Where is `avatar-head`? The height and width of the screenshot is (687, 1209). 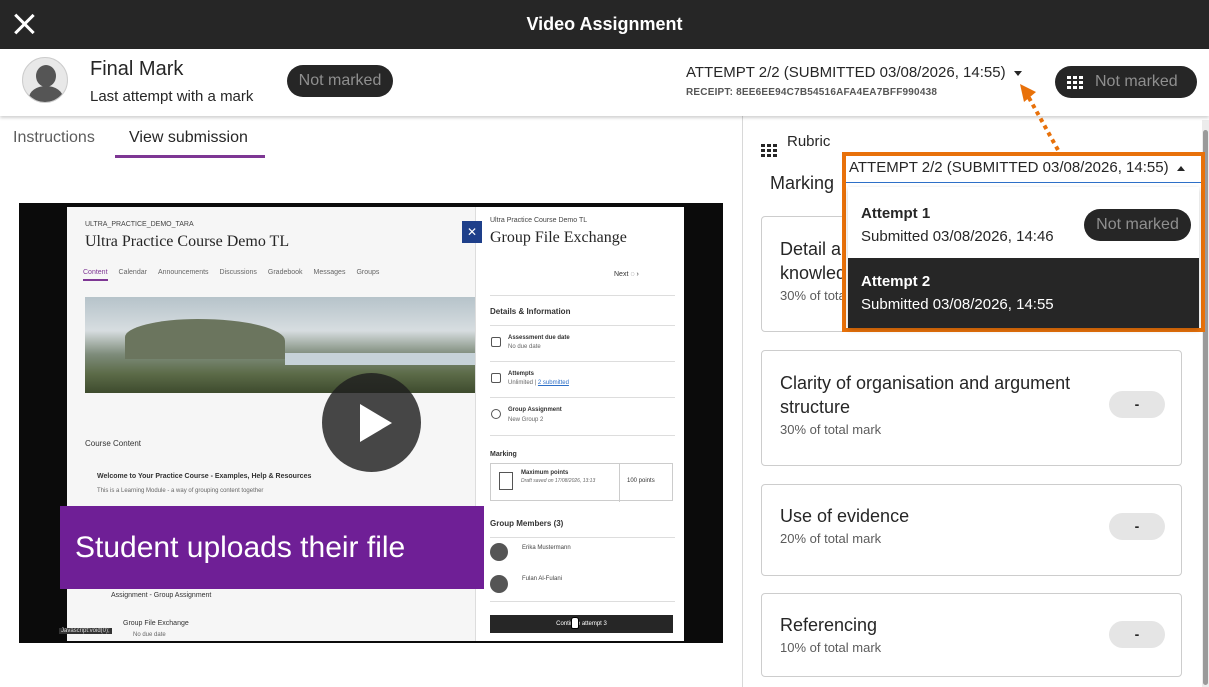
avatar-head is located at coordinates (46, 76).